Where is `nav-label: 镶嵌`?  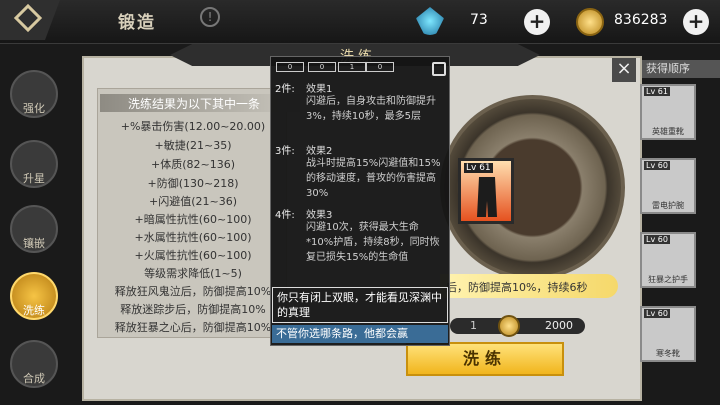 nav-label: 镶嵌 is located at coordinates (34, 243).